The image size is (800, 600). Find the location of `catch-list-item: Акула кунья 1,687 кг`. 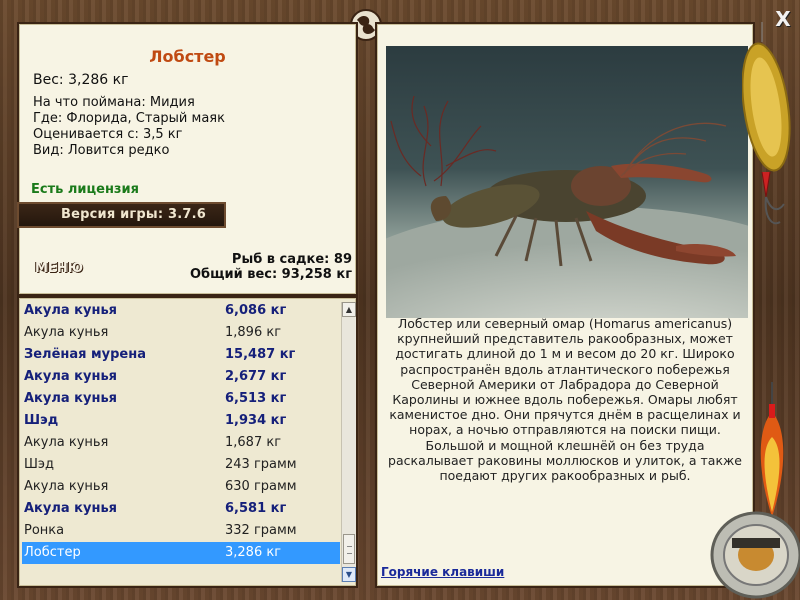

catch-list-item: Акула кунья 1,687 кг is located at coordinates (181, 443).